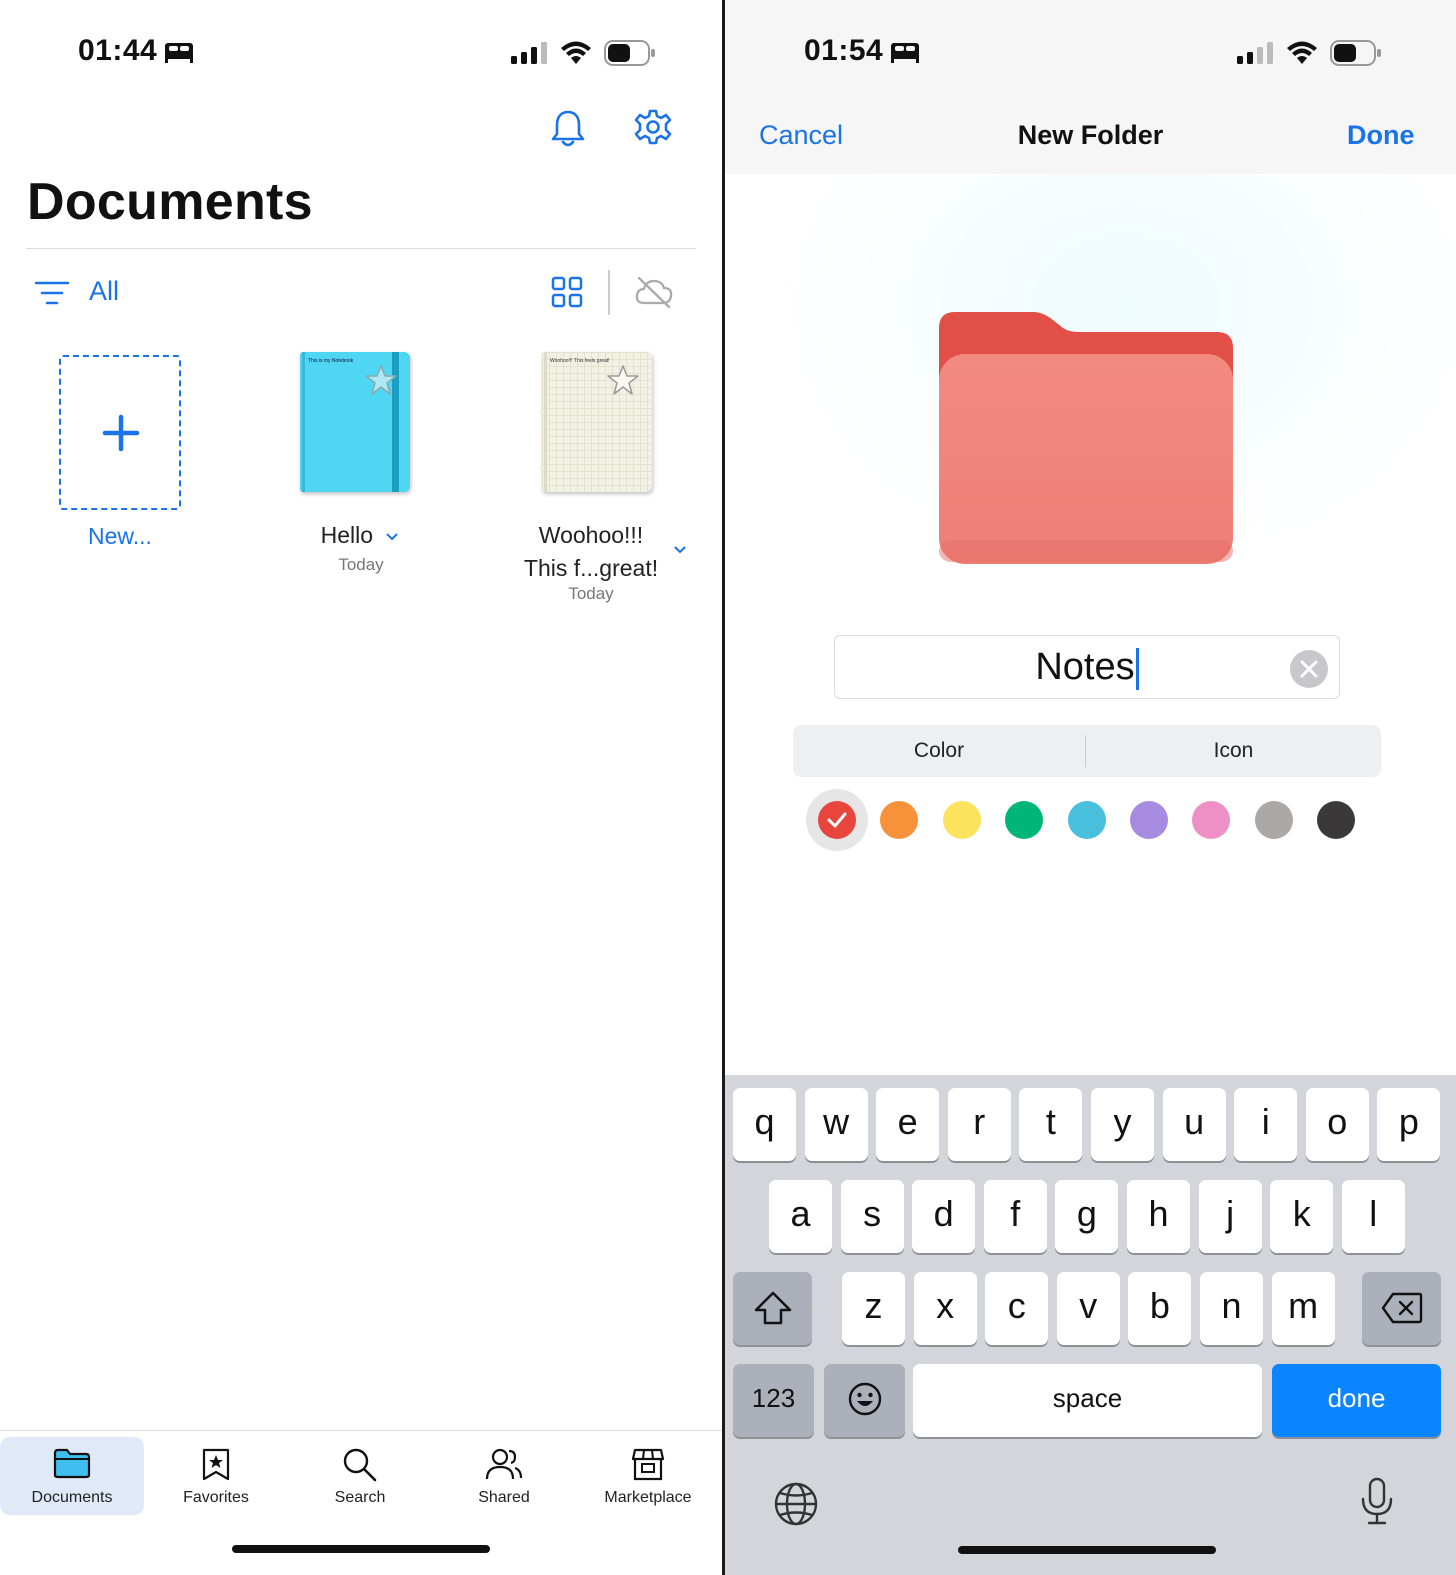 This screenshot has width=1456, height=1575. What do you see at coordinates (1302, 1216) in the screenshot?
I see `key-k: k` at bounding box center [1302, 1216].